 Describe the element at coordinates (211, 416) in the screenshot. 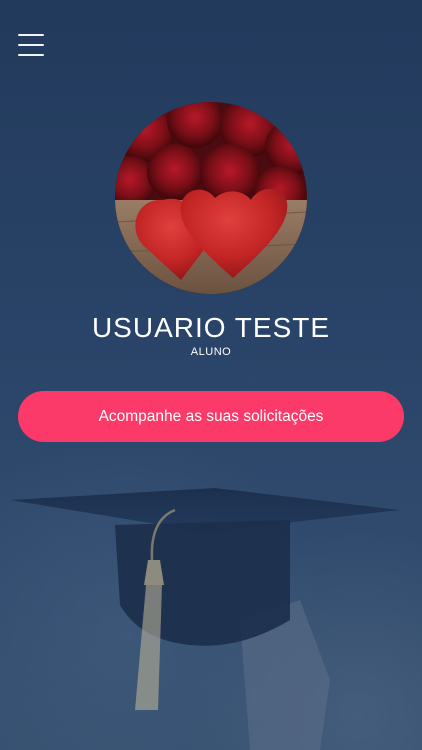

I see `track-requests-button: Acompanhe as suas solicitações` at that location.